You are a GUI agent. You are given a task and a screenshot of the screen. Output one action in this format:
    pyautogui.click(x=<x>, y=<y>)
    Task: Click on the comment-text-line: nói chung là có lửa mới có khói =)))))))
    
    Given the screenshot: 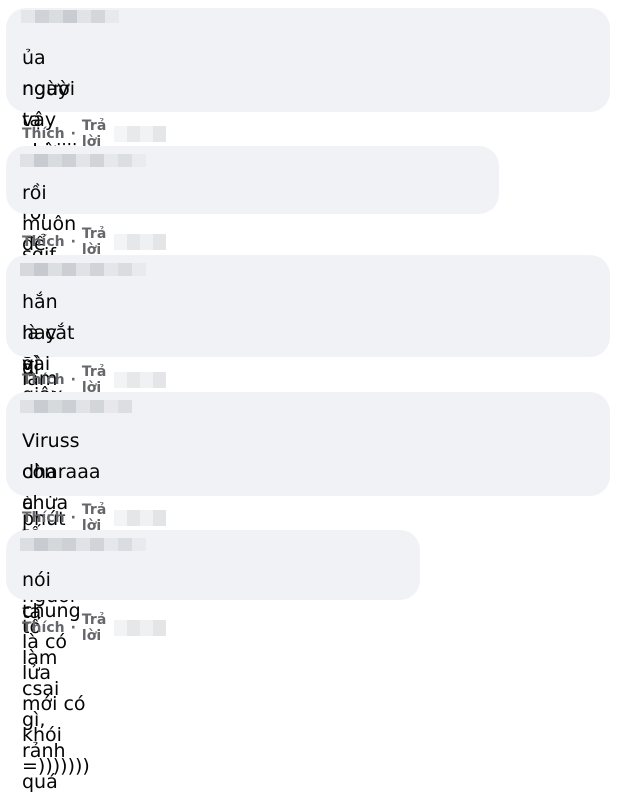 What is the action you would take?
    pyautogui.click(x=57, y=673)
    